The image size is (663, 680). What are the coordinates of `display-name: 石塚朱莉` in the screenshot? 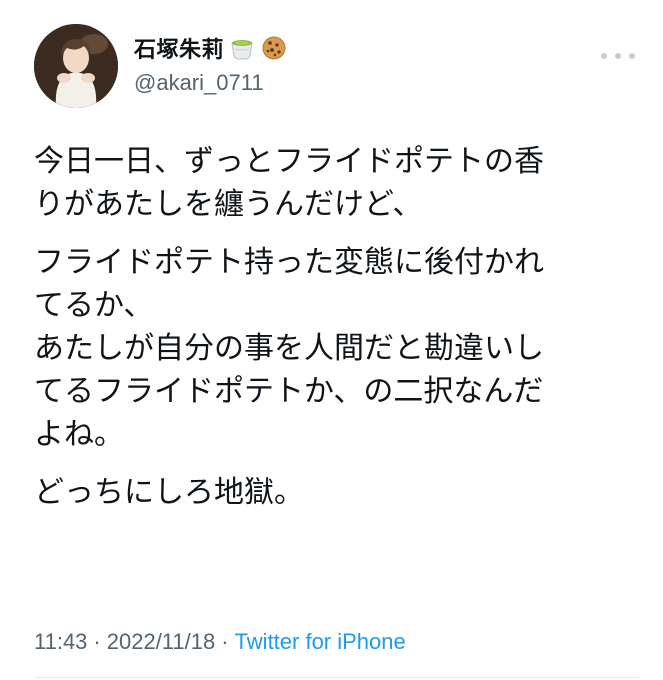 It's located at (179, 48).